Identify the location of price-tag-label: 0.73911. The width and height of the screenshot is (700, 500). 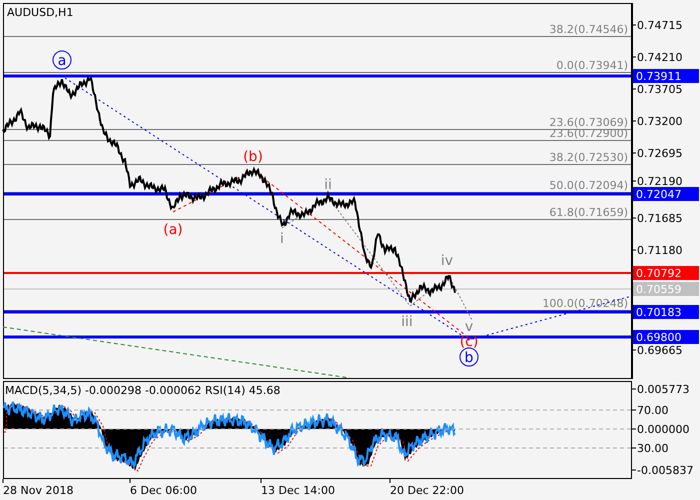
(659, 76).